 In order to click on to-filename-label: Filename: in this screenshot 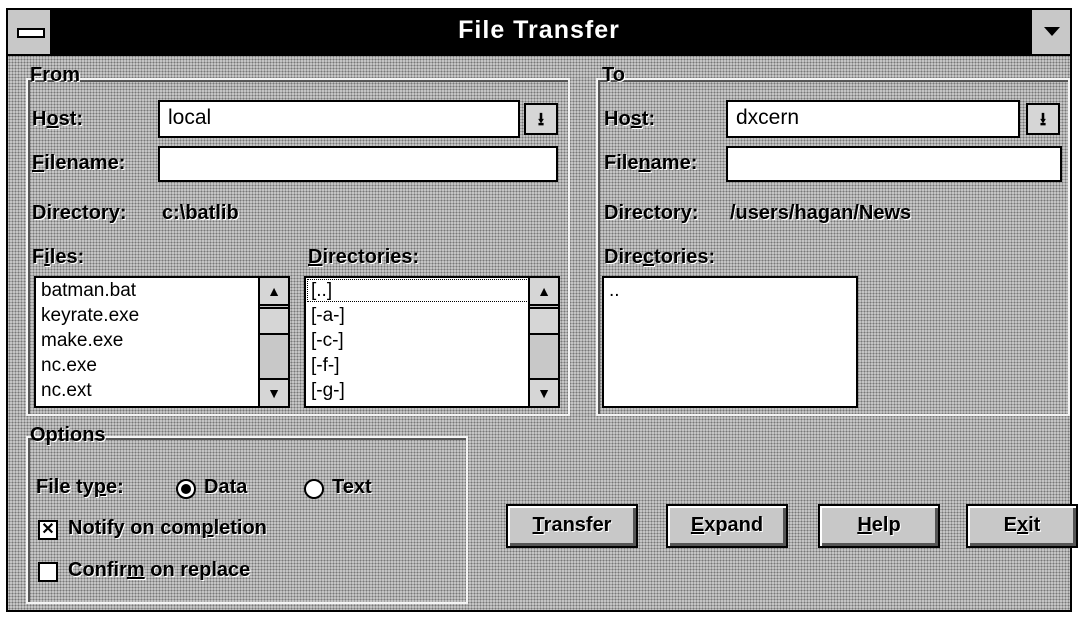, I will do `click(651, 163)`.